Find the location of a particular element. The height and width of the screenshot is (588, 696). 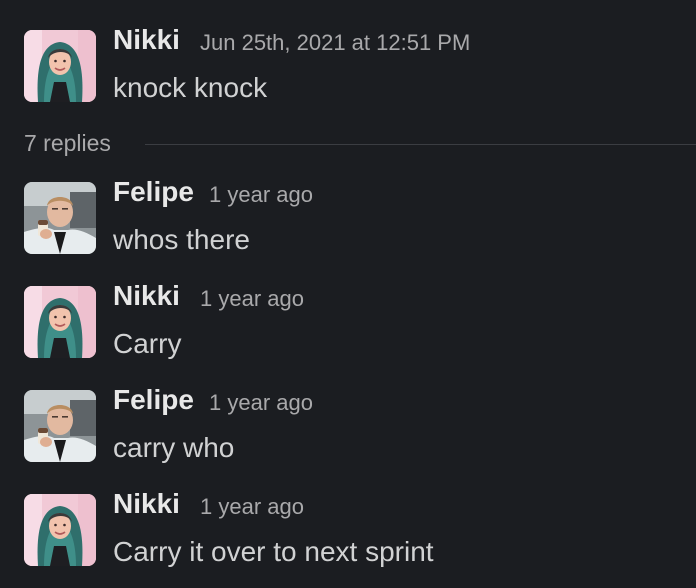

message-timestamp: Jun 25th, 2021 at 12:51 PM is located at coordinates (335, 43).